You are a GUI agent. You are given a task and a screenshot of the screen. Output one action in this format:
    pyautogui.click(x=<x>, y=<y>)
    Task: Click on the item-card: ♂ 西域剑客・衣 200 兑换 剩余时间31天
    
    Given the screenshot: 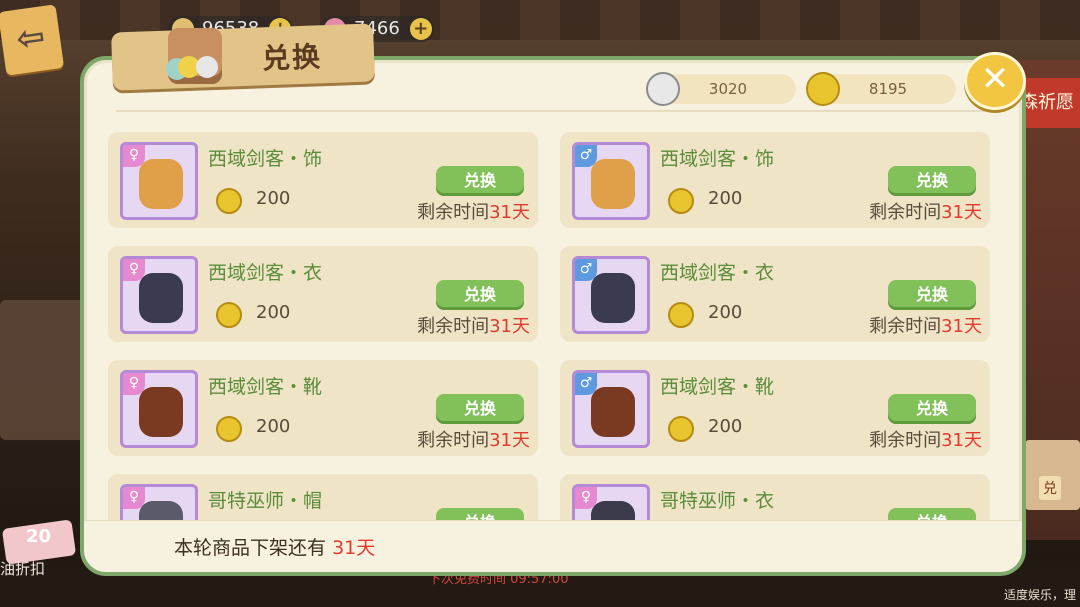 What is the action you would take?
    pyautogui.click(x=775, y=294)
    